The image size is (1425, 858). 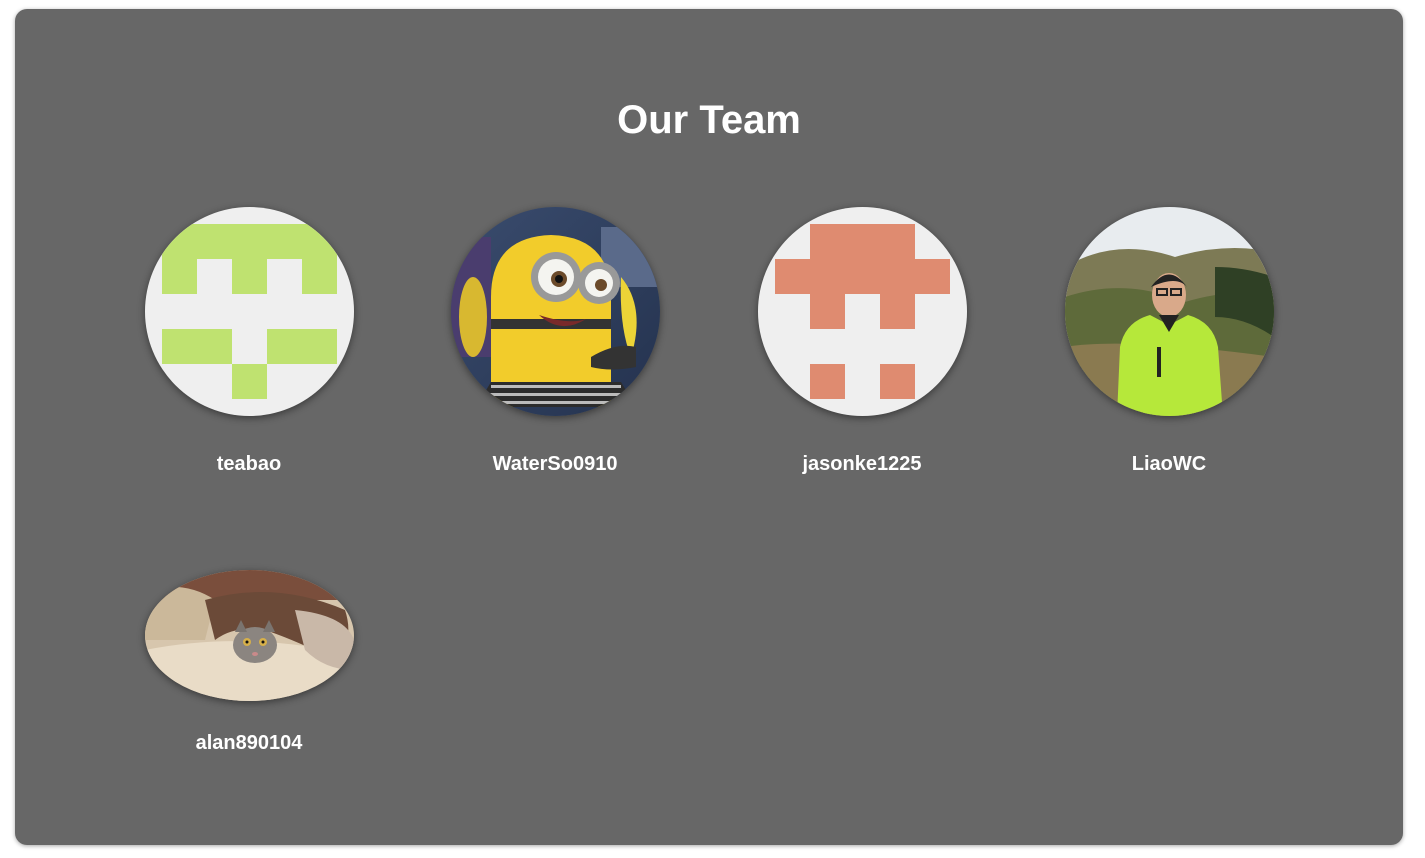 I want to click on member-name: teabao, so click(x=249, y=464).